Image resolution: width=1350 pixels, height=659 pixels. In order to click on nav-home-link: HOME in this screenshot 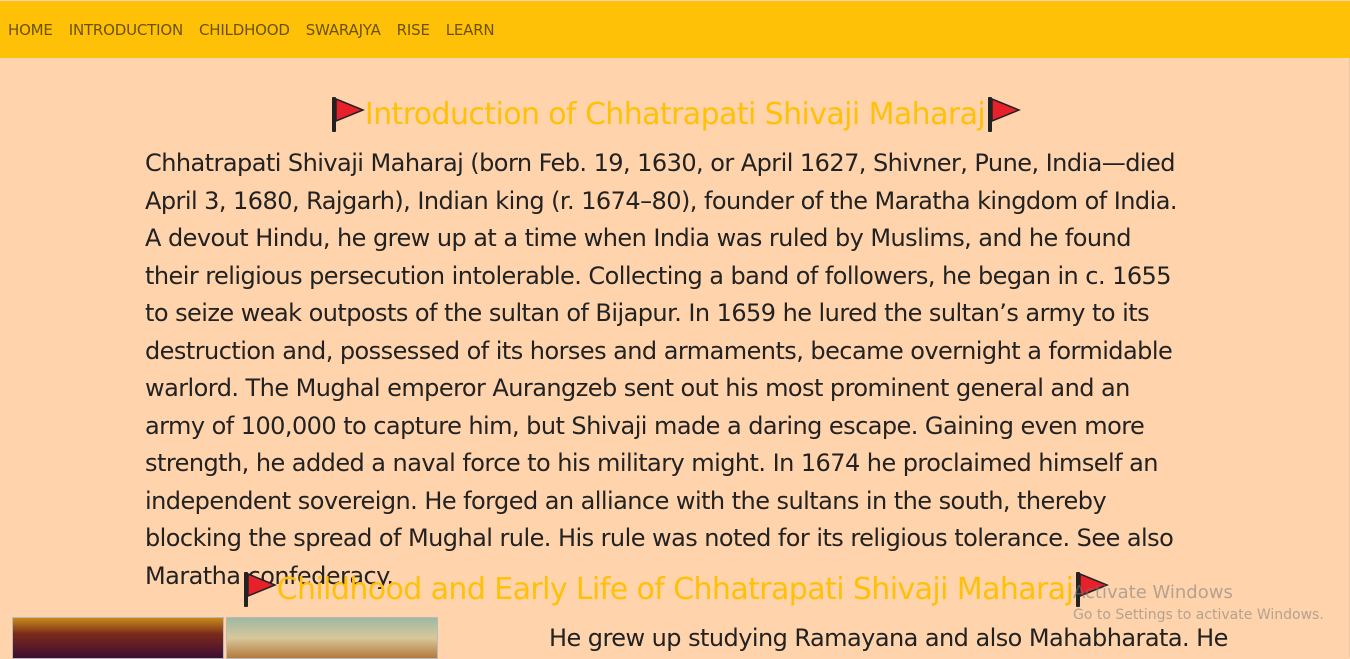, I will do `click(30, 30)`.